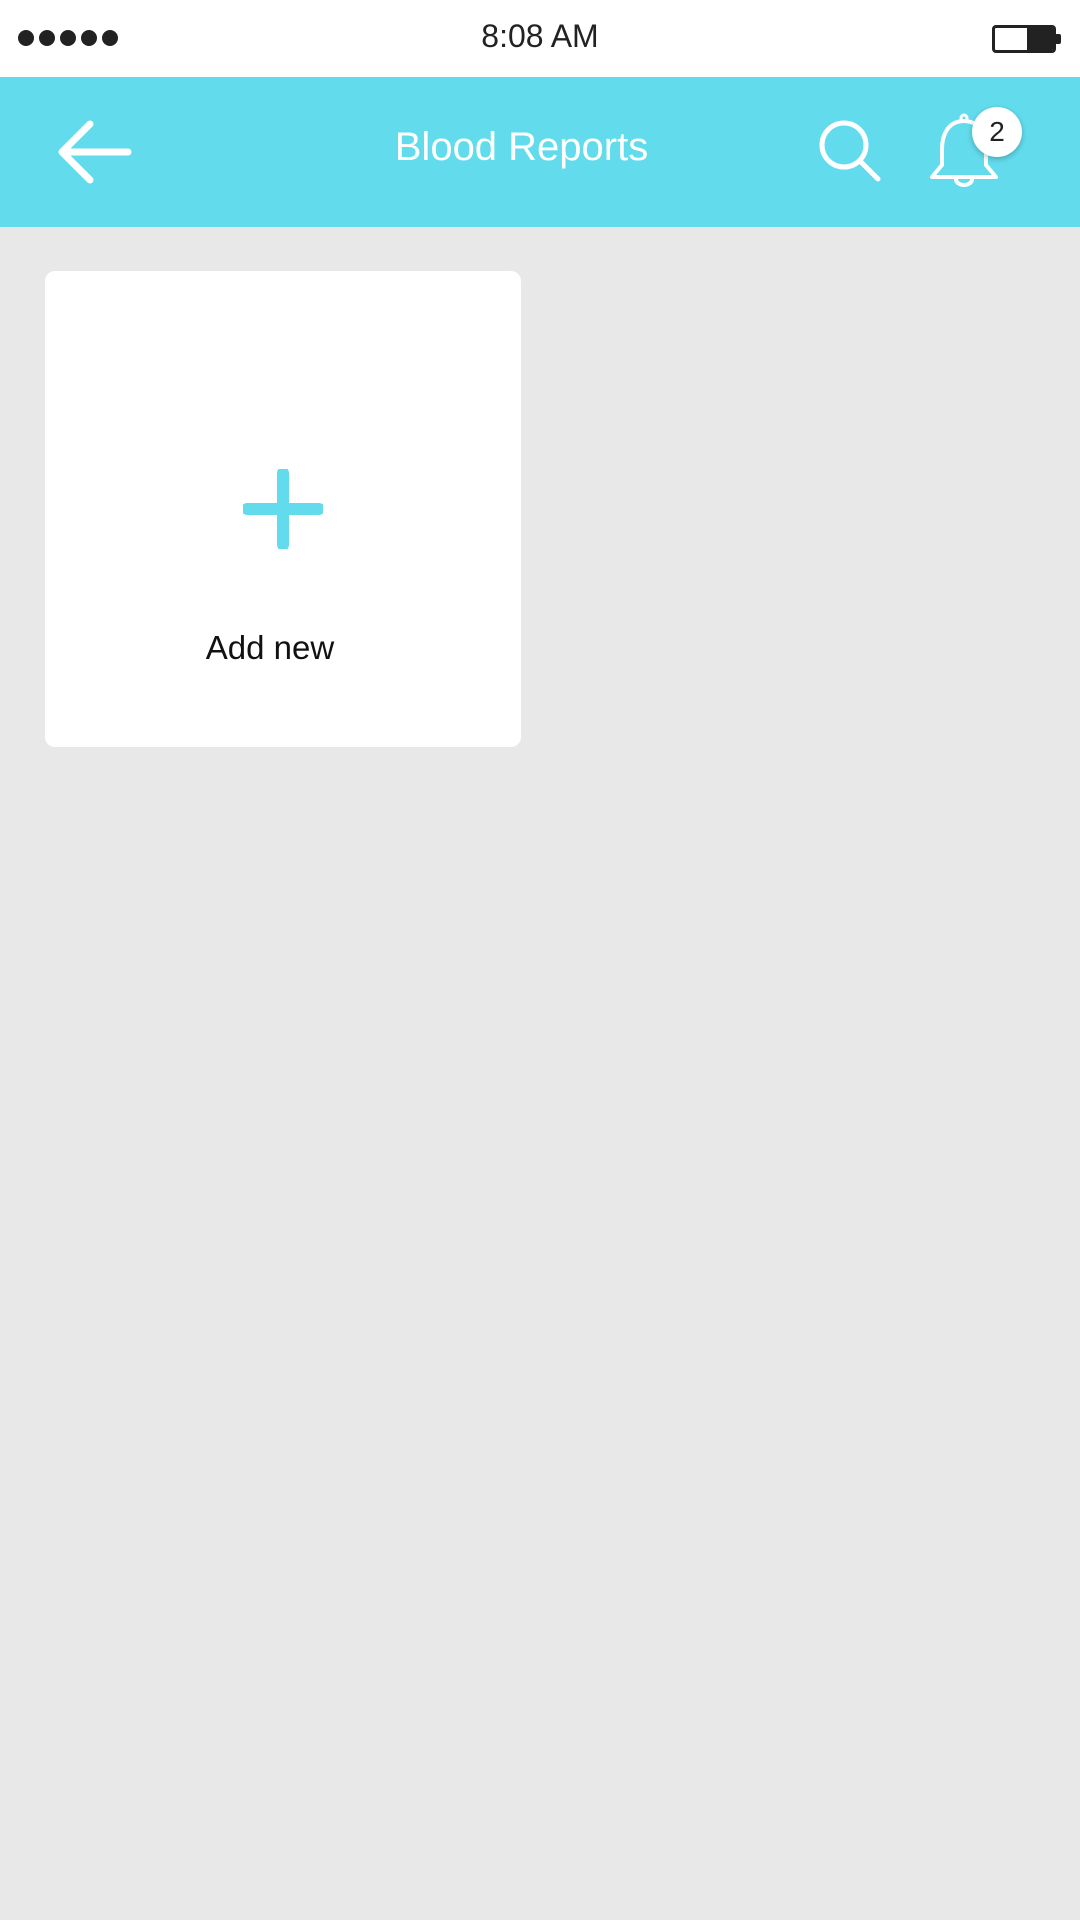 This screenshot has width=1080, height=1920. I want to click on notification-badge: 2, so click(997, 132).